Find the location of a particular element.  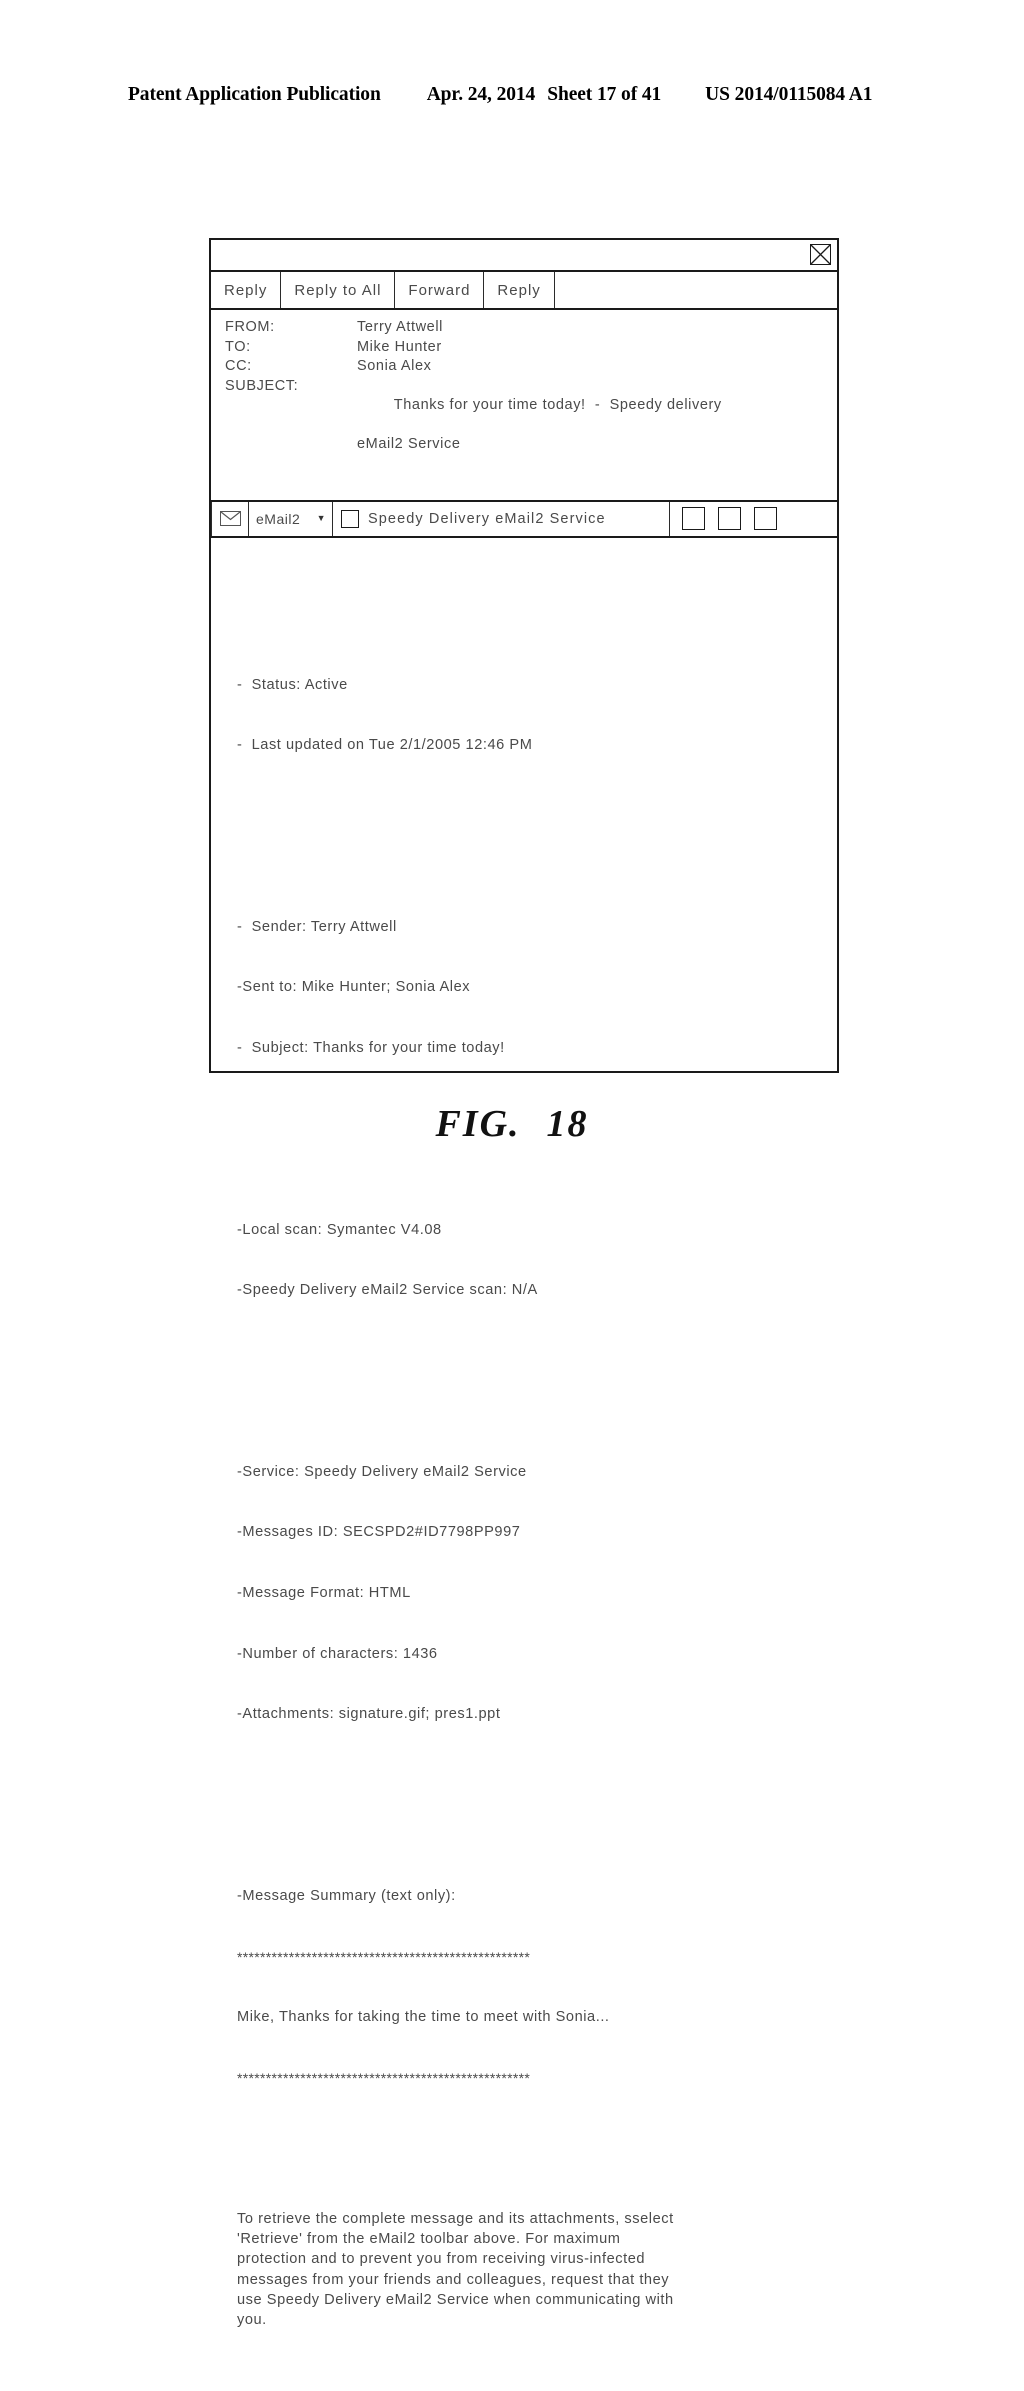

patent-number: US 2014/0115084 A1 is located at coordinates (789, 94).